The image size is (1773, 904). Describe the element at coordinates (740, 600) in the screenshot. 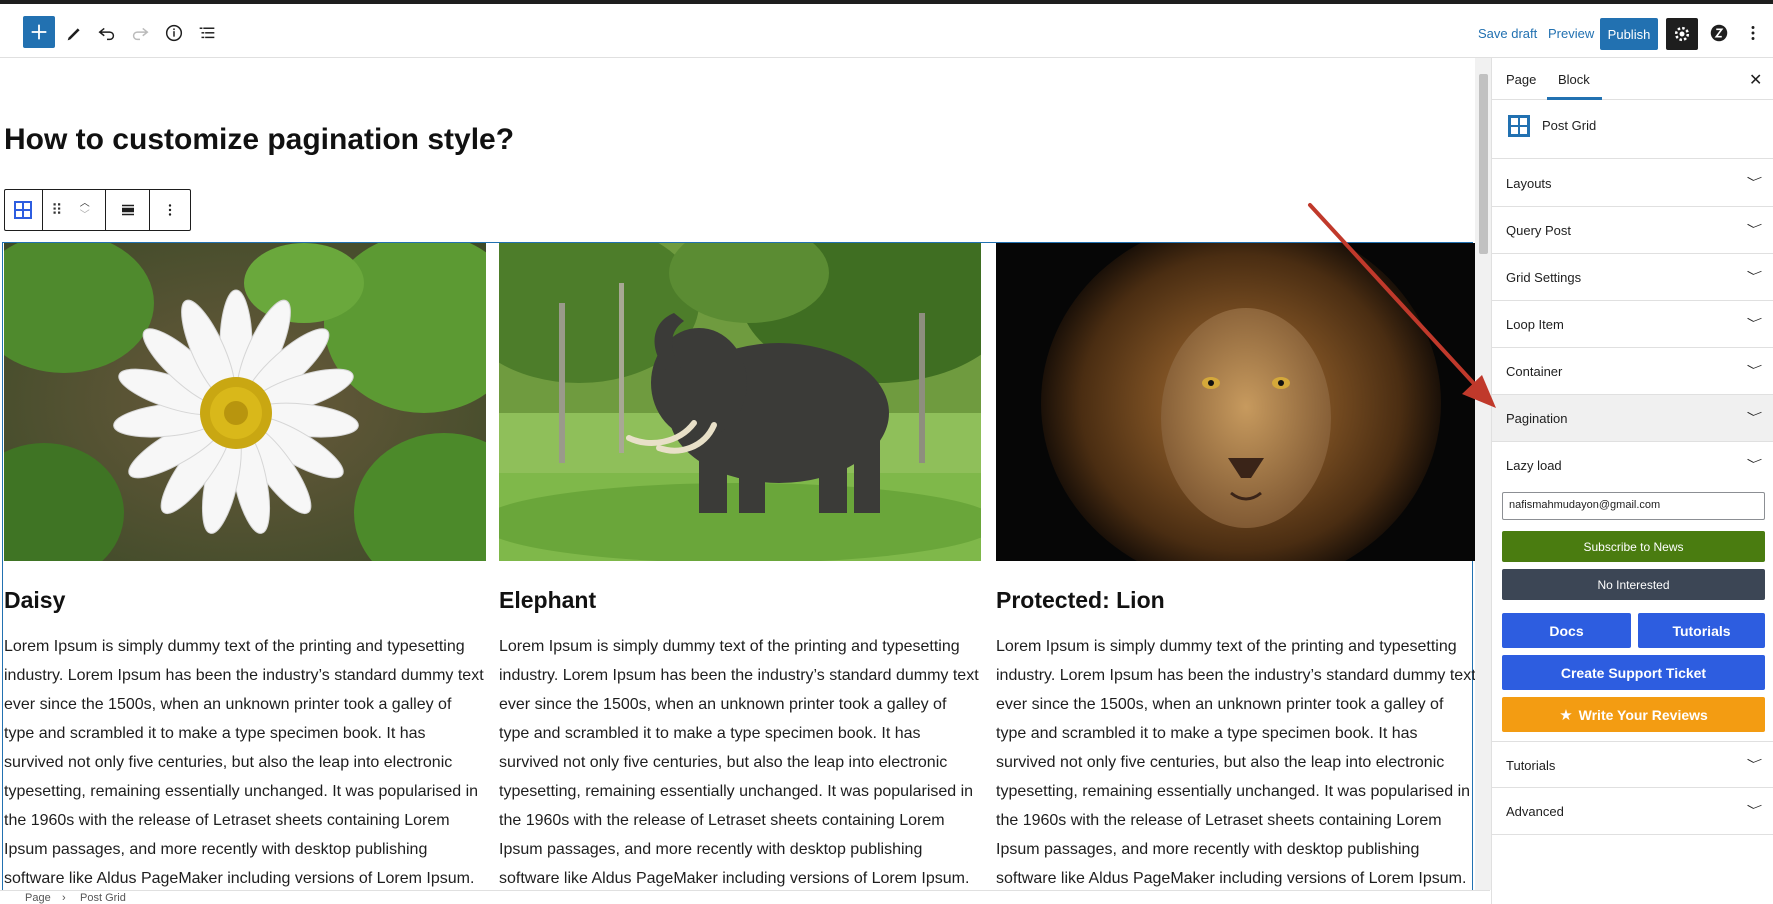

I see `post-title: Elephant` at that location.